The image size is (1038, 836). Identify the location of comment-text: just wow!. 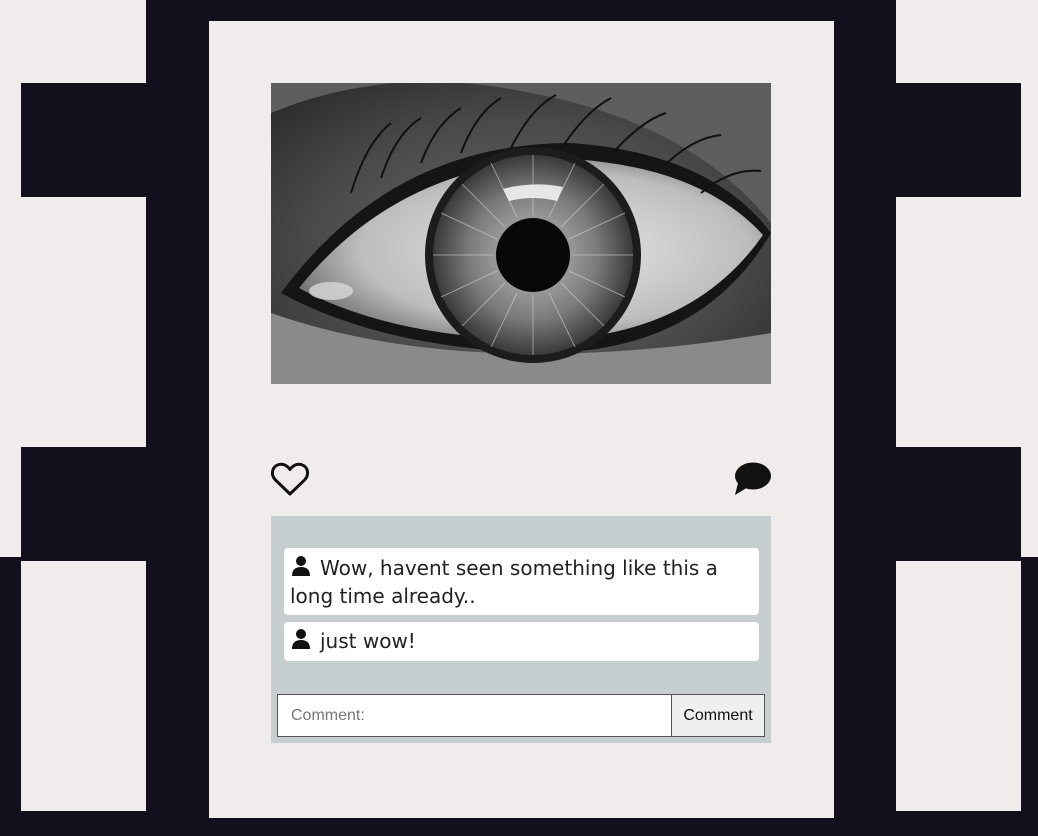
(368, 641).